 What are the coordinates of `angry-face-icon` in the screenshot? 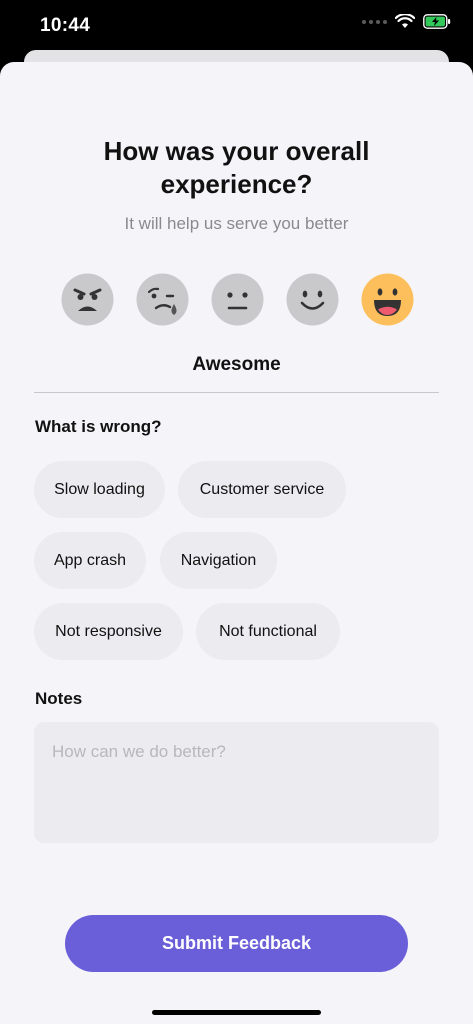 It's located at (87, 299).